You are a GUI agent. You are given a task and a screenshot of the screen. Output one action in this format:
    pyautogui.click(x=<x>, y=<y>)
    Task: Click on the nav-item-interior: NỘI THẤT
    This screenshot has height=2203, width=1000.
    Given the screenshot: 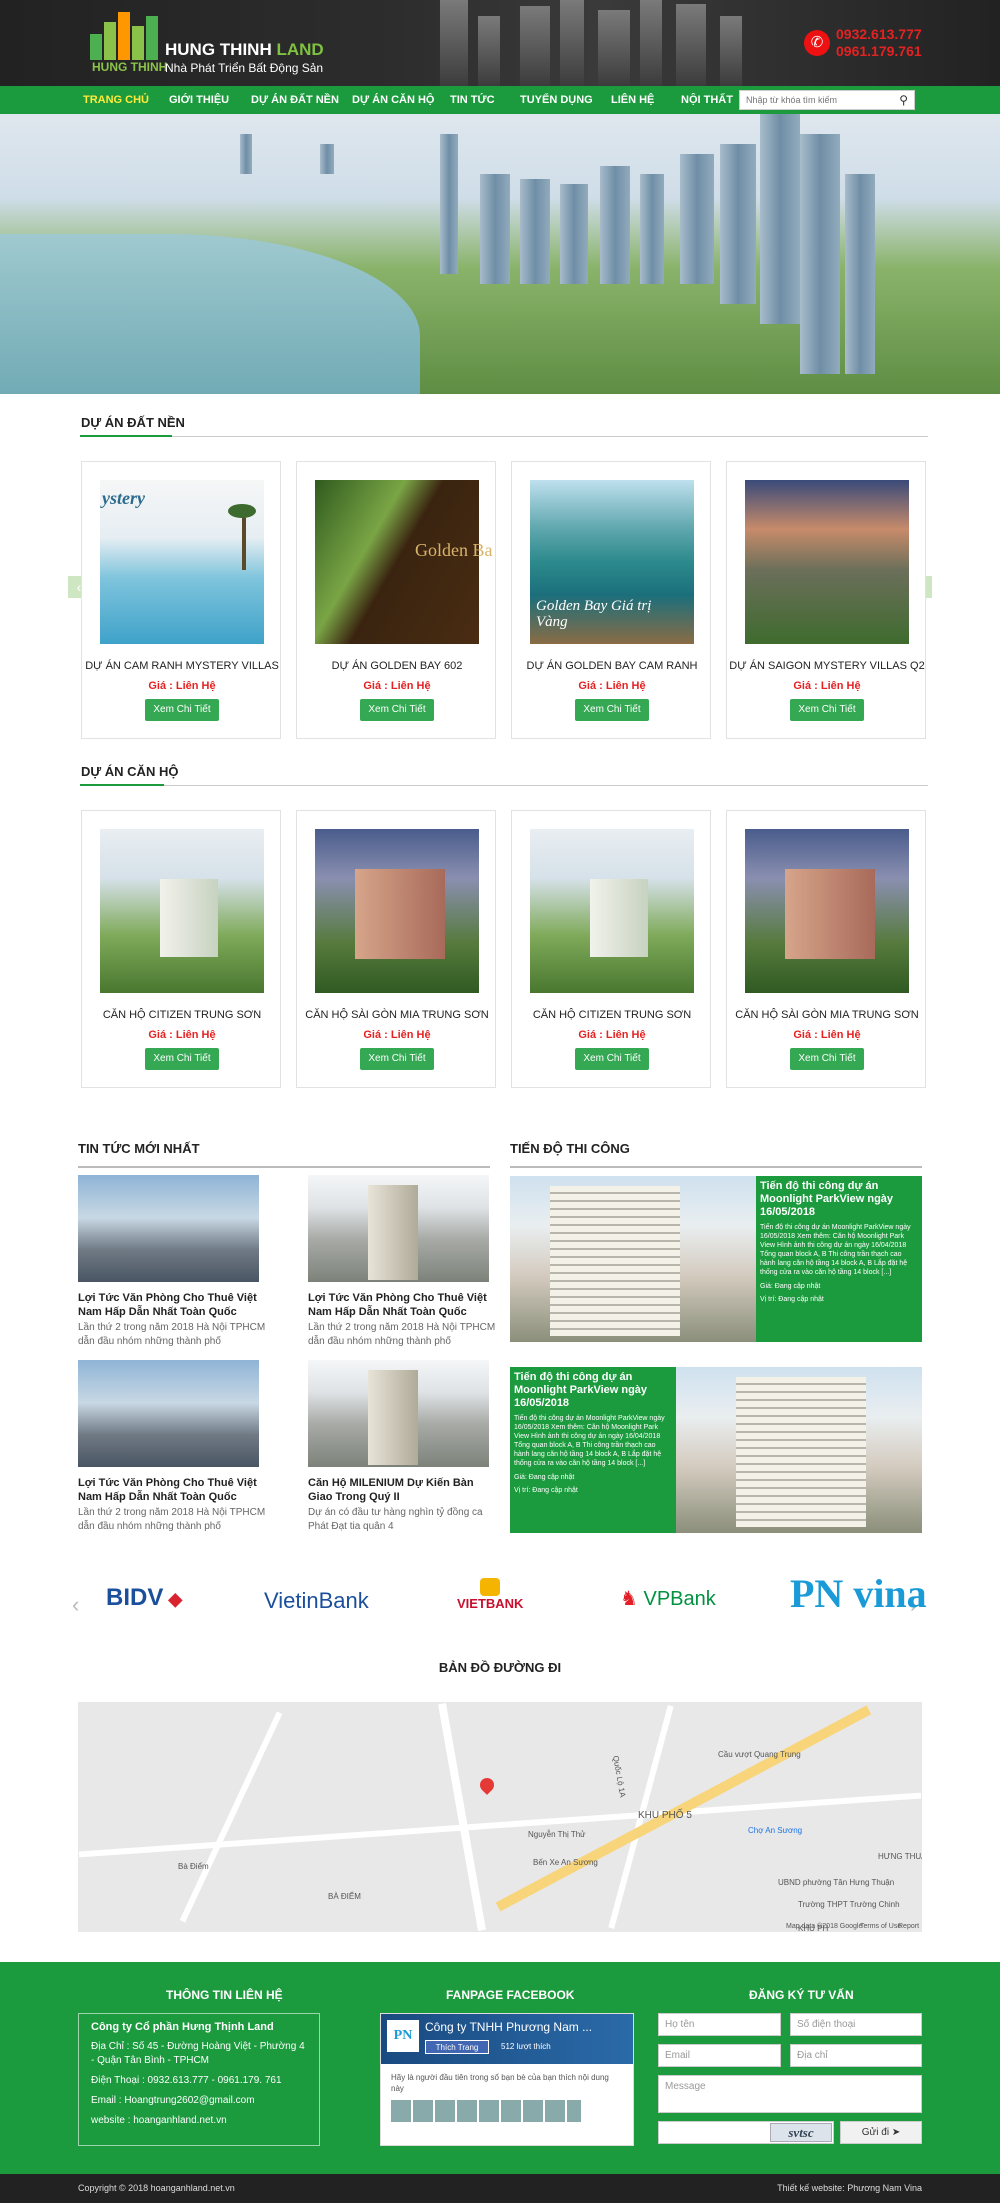 What is the action you would take?
    pyautogui.click(x=707, y=100)
    